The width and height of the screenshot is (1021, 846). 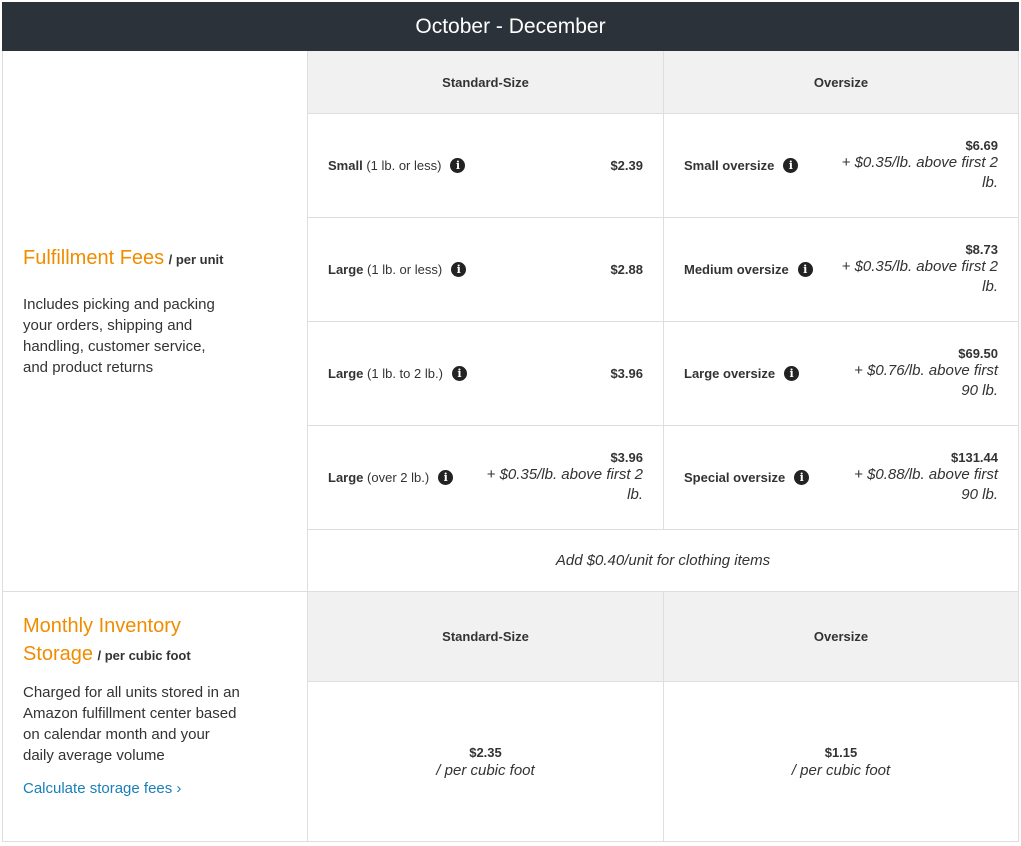 I want to click on size-name: Small, so click(x=345, y=165).